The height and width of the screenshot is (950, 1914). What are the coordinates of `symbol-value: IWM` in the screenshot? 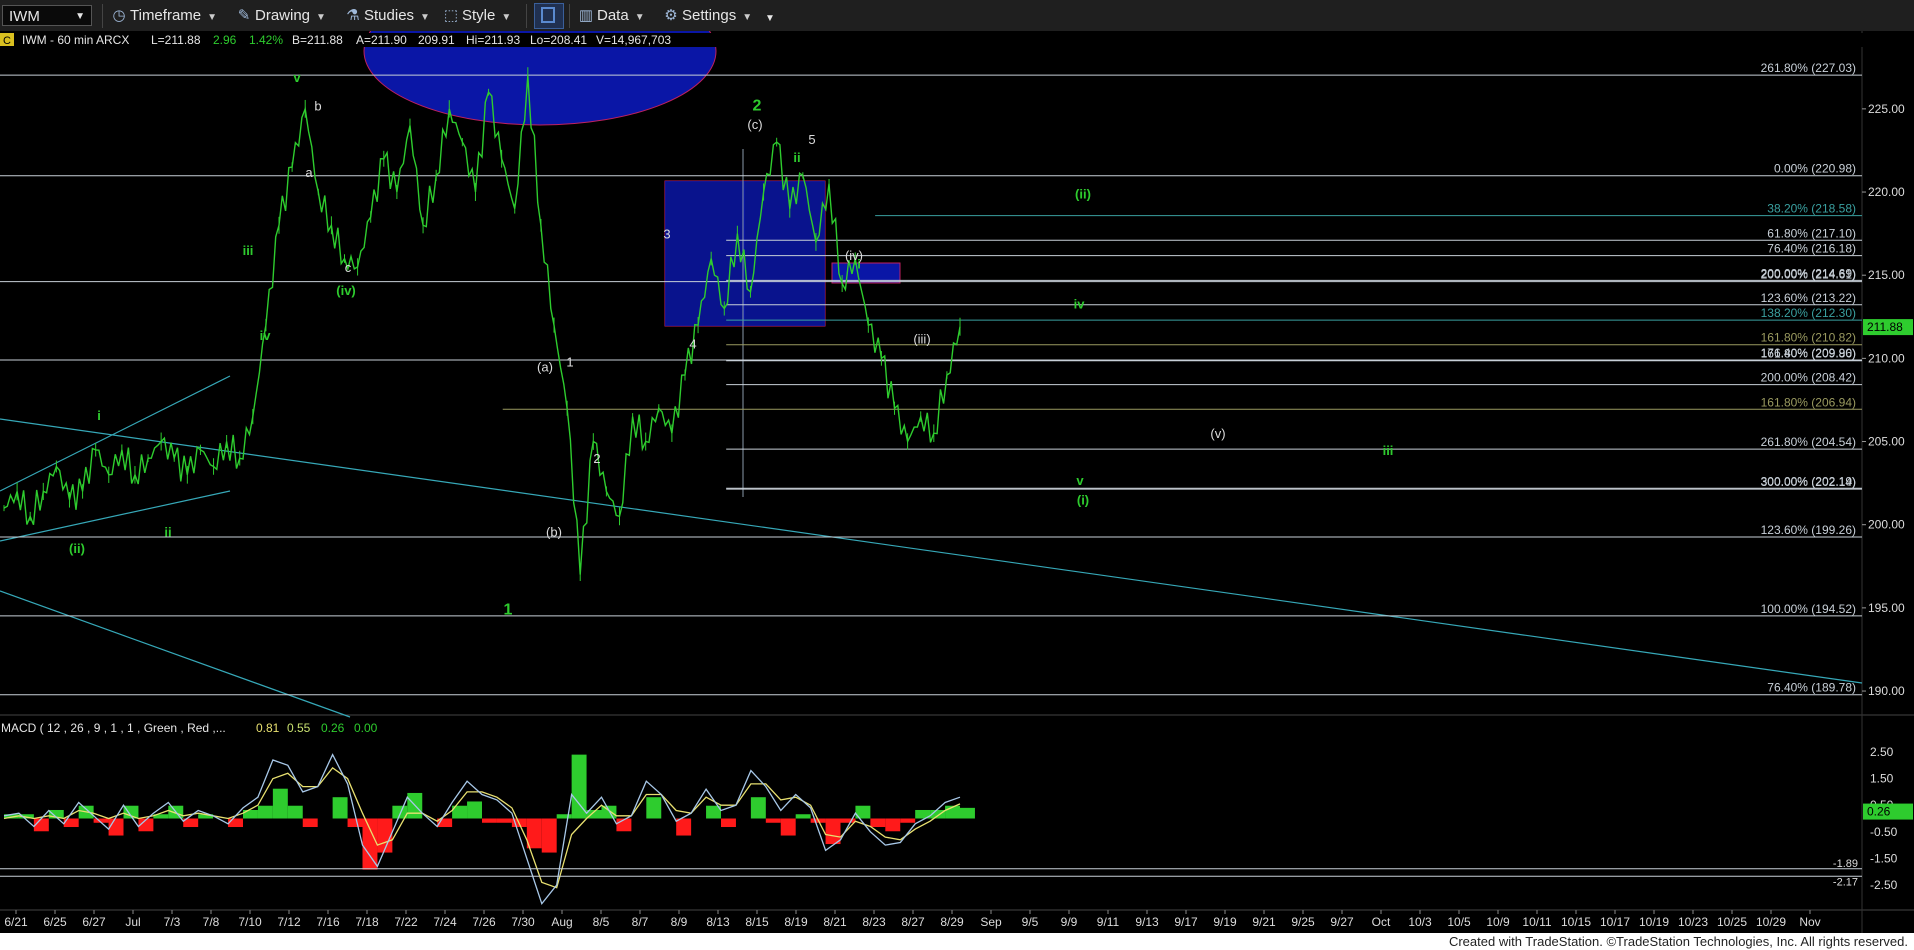 It's located at (24, 16).